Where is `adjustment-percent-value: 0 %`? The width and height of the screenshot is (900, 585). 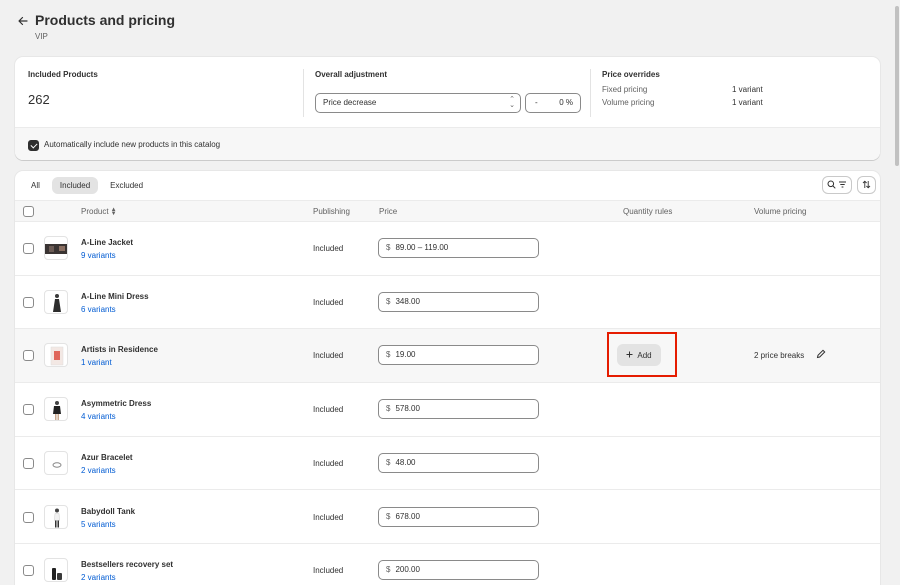 adjustment-percent-value: 0 % is located at coordinates (566, 102).